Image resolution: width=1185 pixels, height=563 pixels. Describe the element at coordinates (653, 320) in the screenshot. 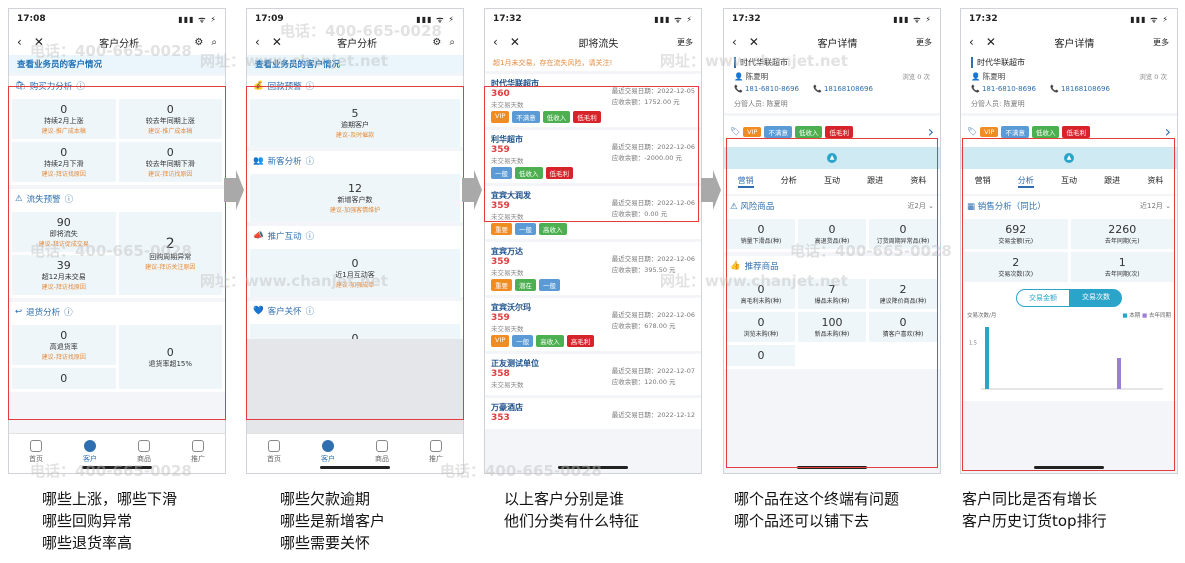

I see `trade-info: 最近交易日期：2022-12-06 应收余额：678.00 元` at that location.